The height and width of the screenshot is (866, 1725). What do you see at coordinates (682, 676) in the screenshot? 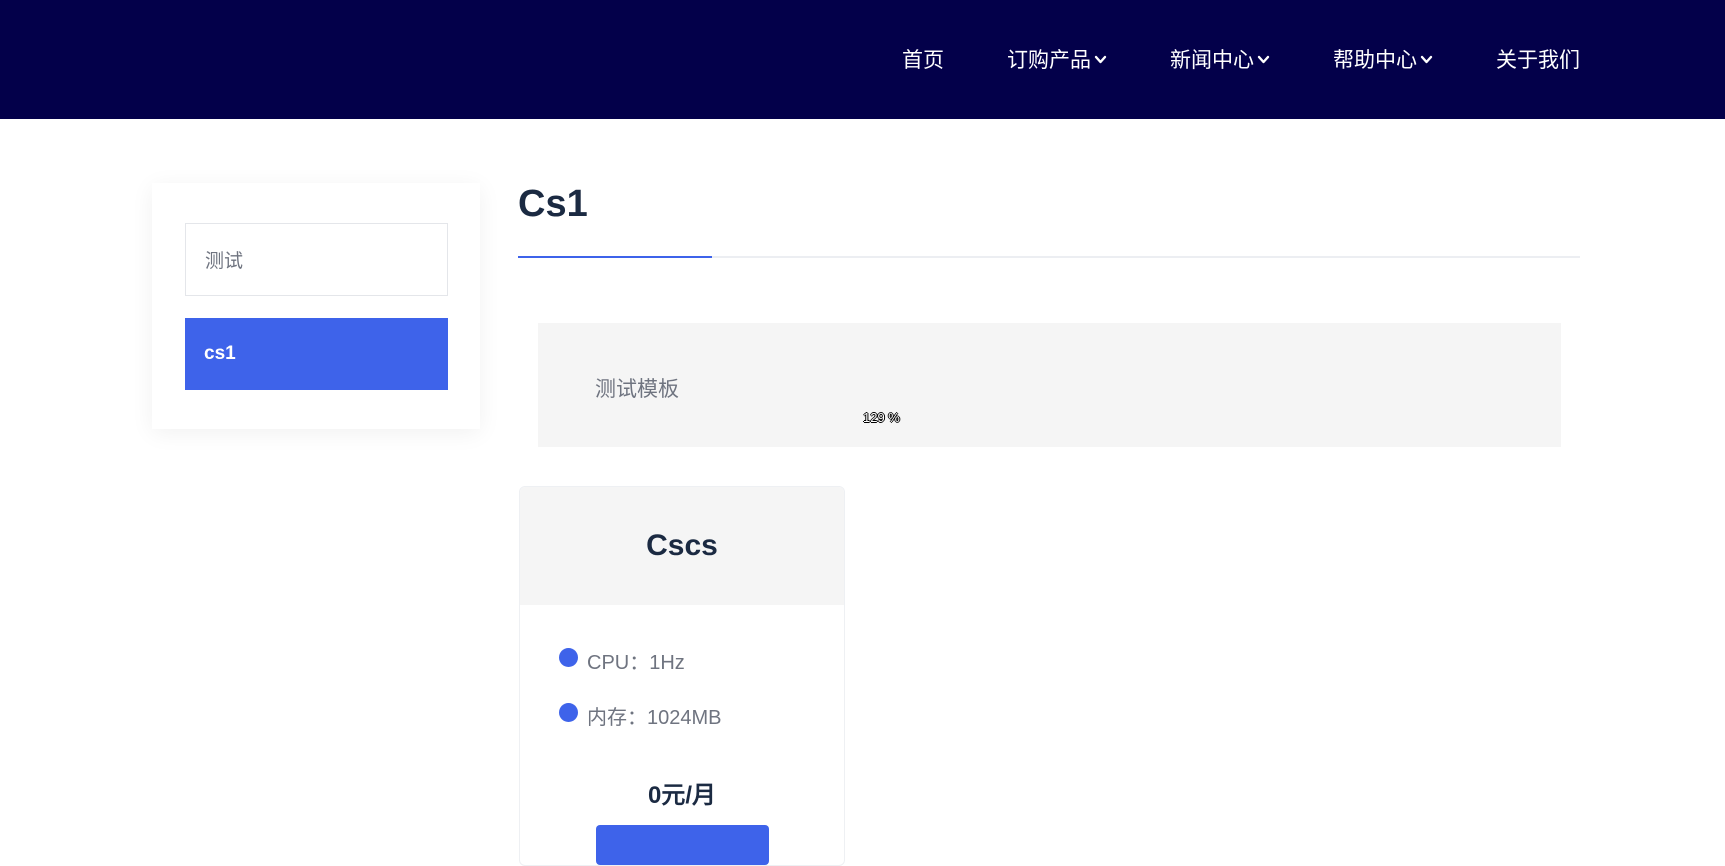
I see `product-card: Cscs CPU：1Hz 内存：1024MB 0元/月` at bounding box center [682, 676].